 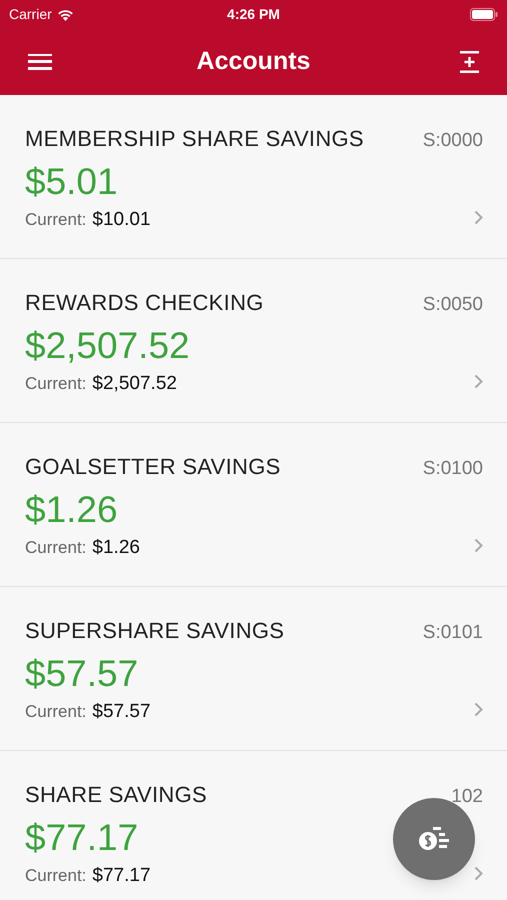 What do you see at coordinates (452, 141) in the screenshot?
I see `account-number: S:0000` at bounding box center [452, 141].